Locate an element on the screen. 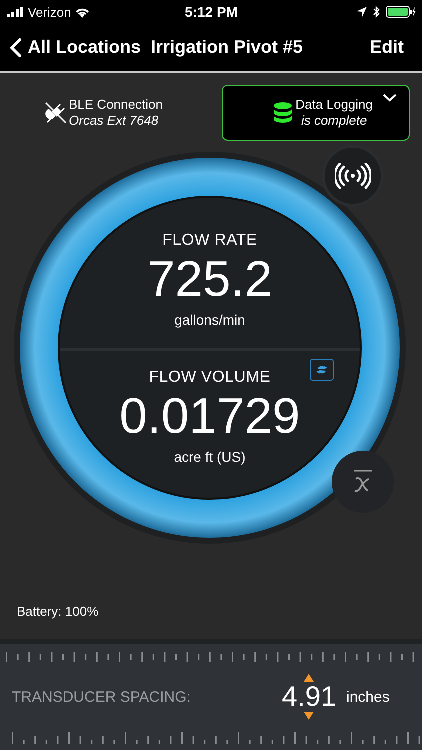 Image resolution: width=422 pixels, height=750 pixels. reading-value: 725.2 is located at coordinates (210, 279).